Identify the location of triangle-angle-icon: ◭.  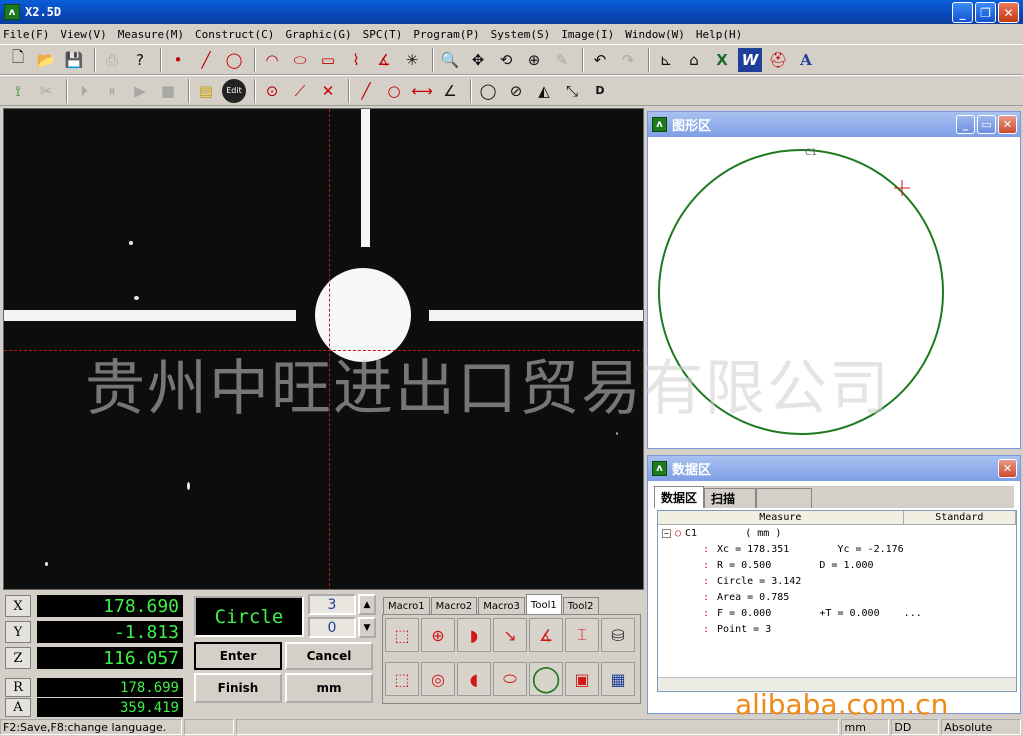
(544, 91).